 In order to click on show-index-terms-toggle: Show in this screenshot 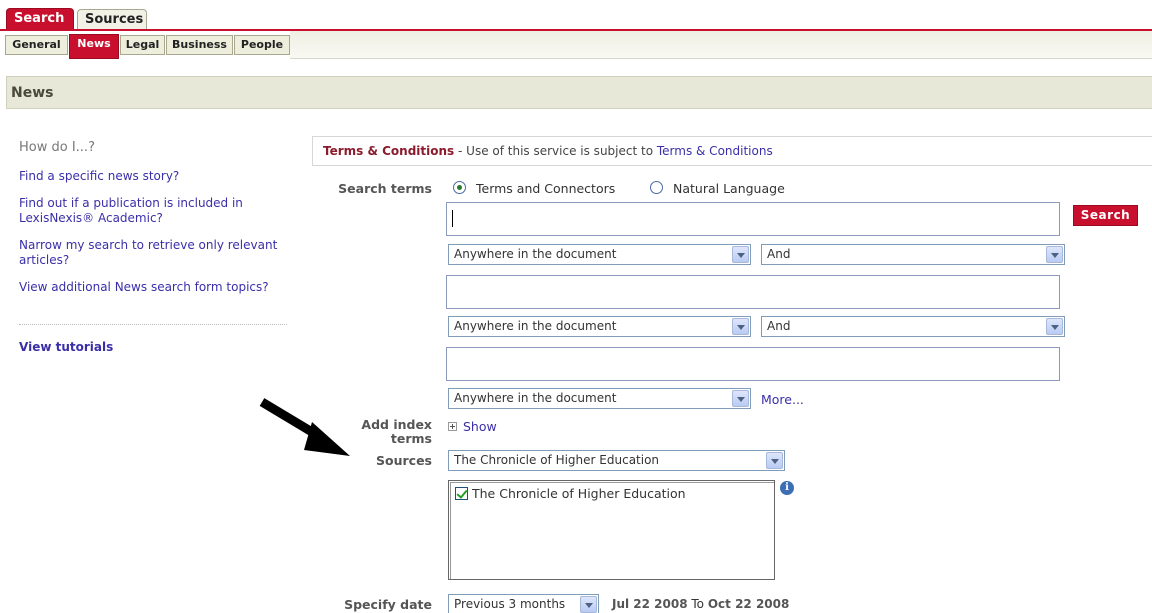, I will do `click(472, 426)`.